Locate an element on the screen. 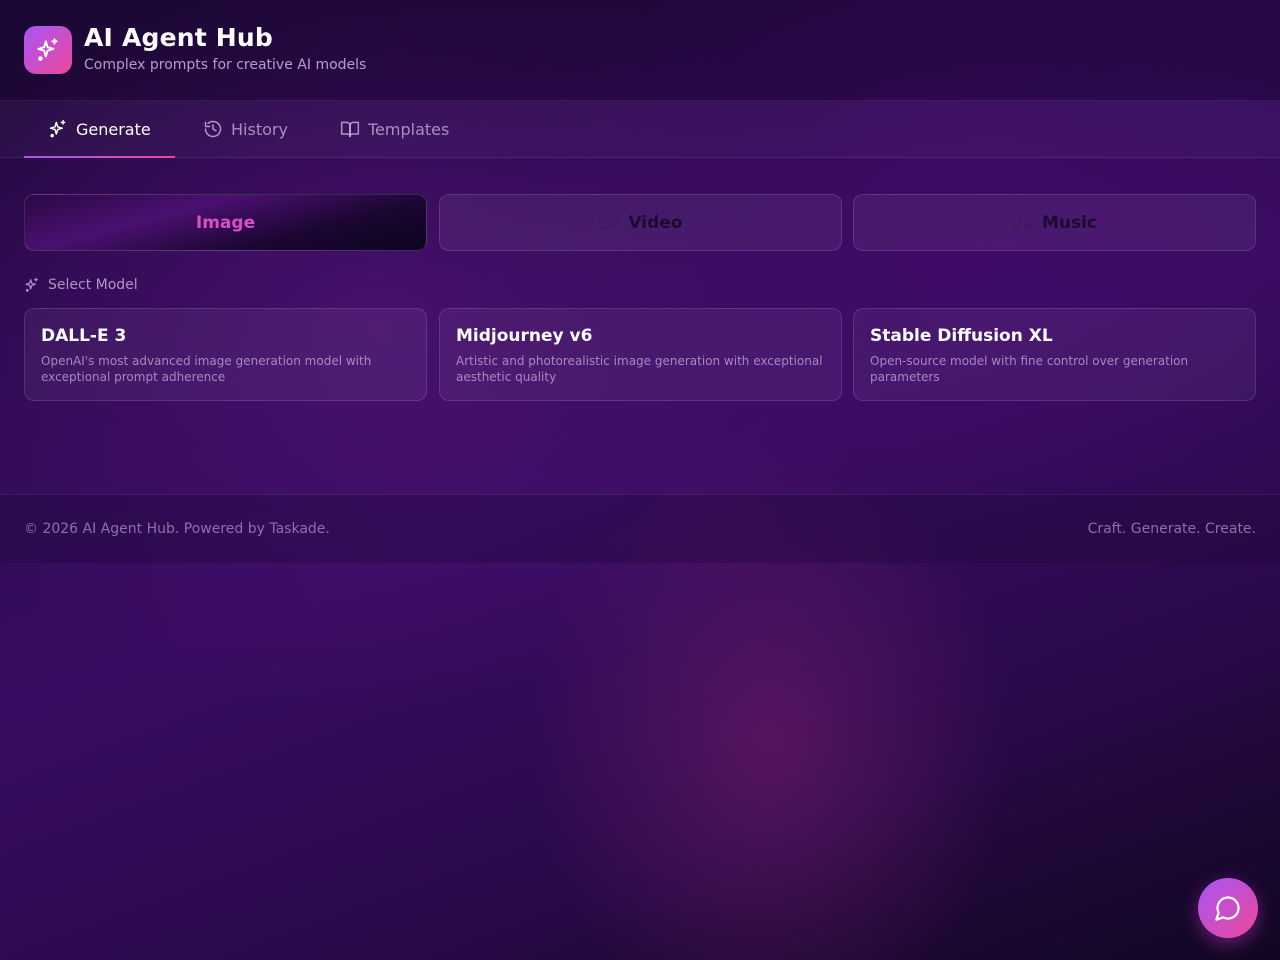  tab-label: History is located at coordinates (259, 129).